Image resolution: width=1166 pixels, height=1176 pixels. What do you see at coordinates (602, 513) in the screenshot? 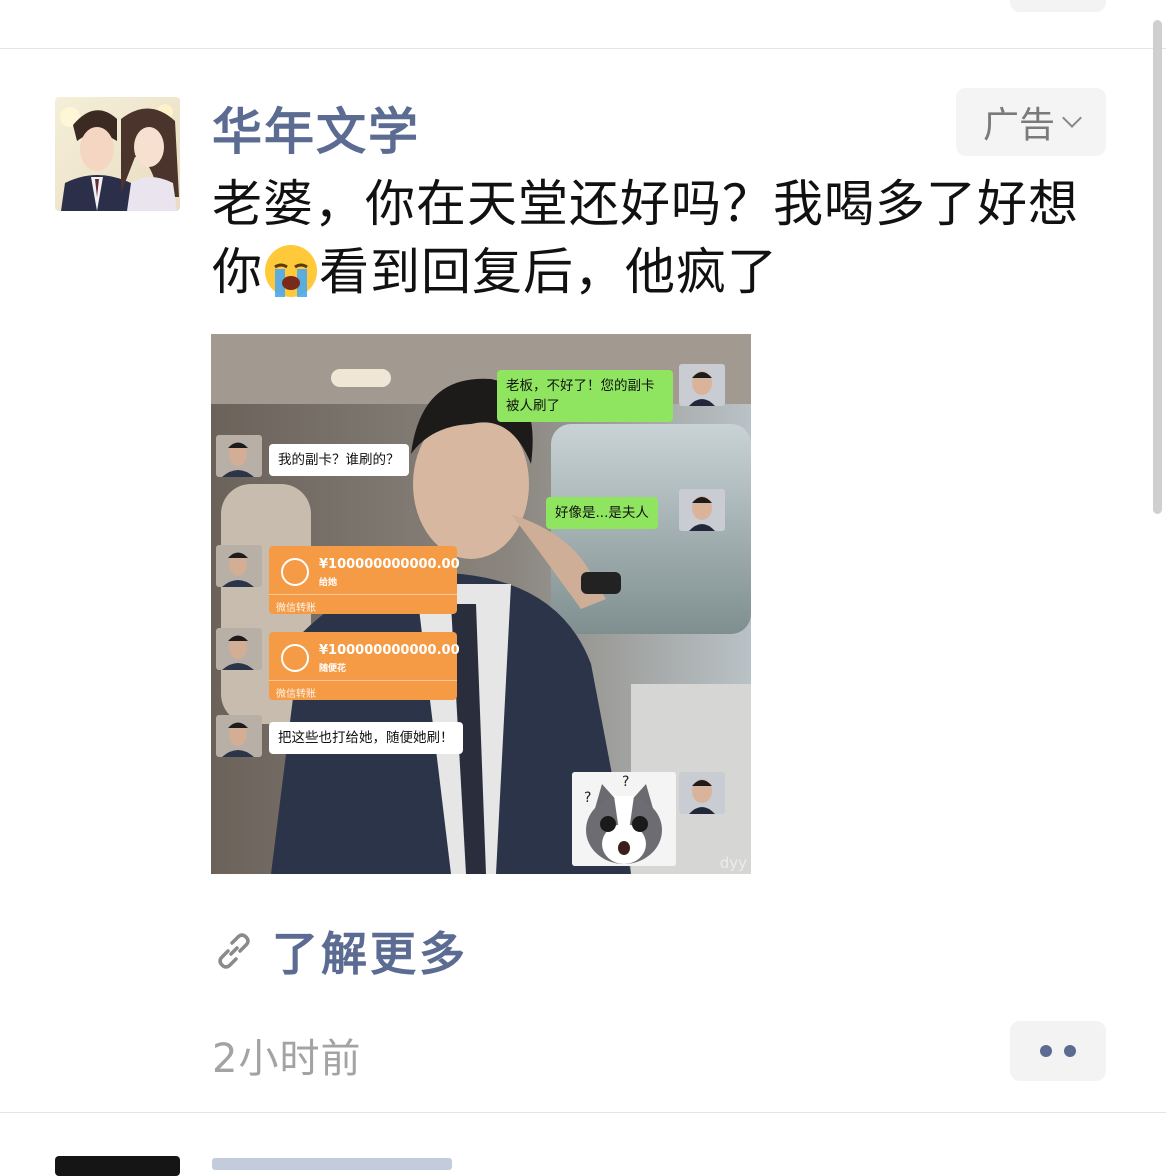
I see `chat-bubble-3: 好像是...是夫人` at bounding box center [602, 513].